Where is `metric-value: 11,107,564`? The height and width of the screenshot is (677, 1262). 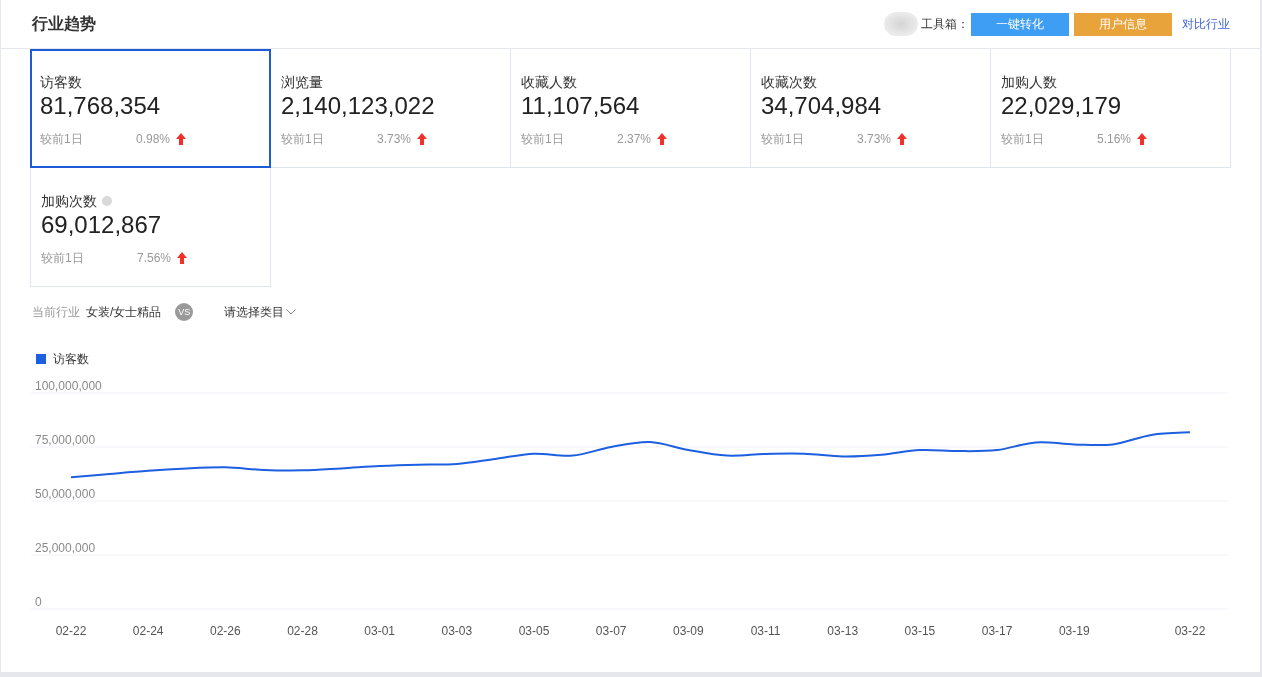 metric-value: 11,107,564 is located at coordinates (581, 106).